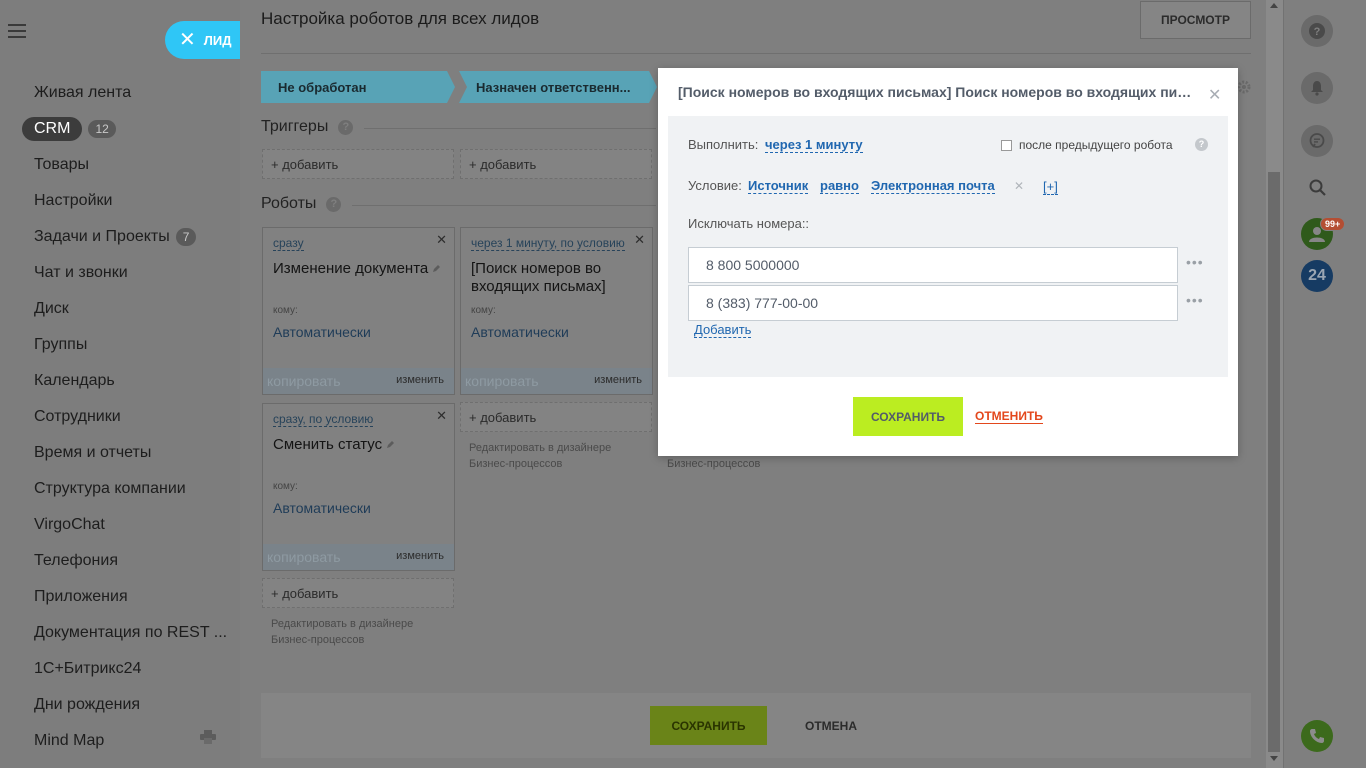 Image resolution: width=1366 pixels, height=768 pixels. What do you see at coordinates (723, 144) in the screenshot?
I see `execute-label: Выполнить:` at bounding box center [723, 144].